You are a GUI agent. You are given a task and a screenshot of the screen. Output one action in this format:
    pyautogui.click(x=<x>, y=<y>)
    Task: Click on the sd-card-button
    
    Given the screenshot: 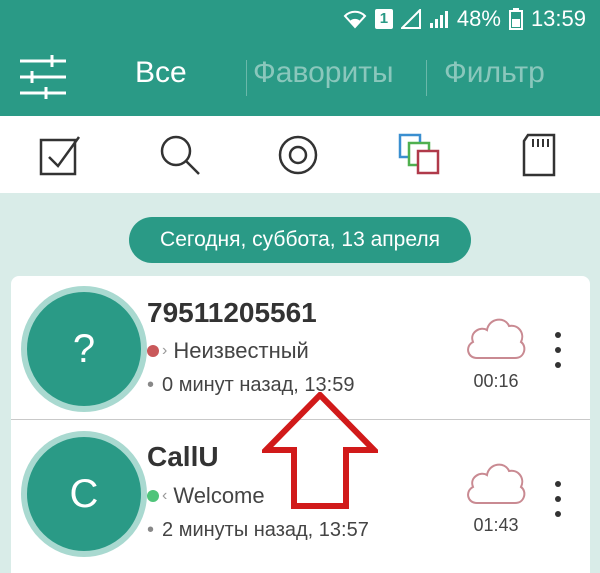 What is the action you would take?
    pyautogui.click(x=540, y=155)
    